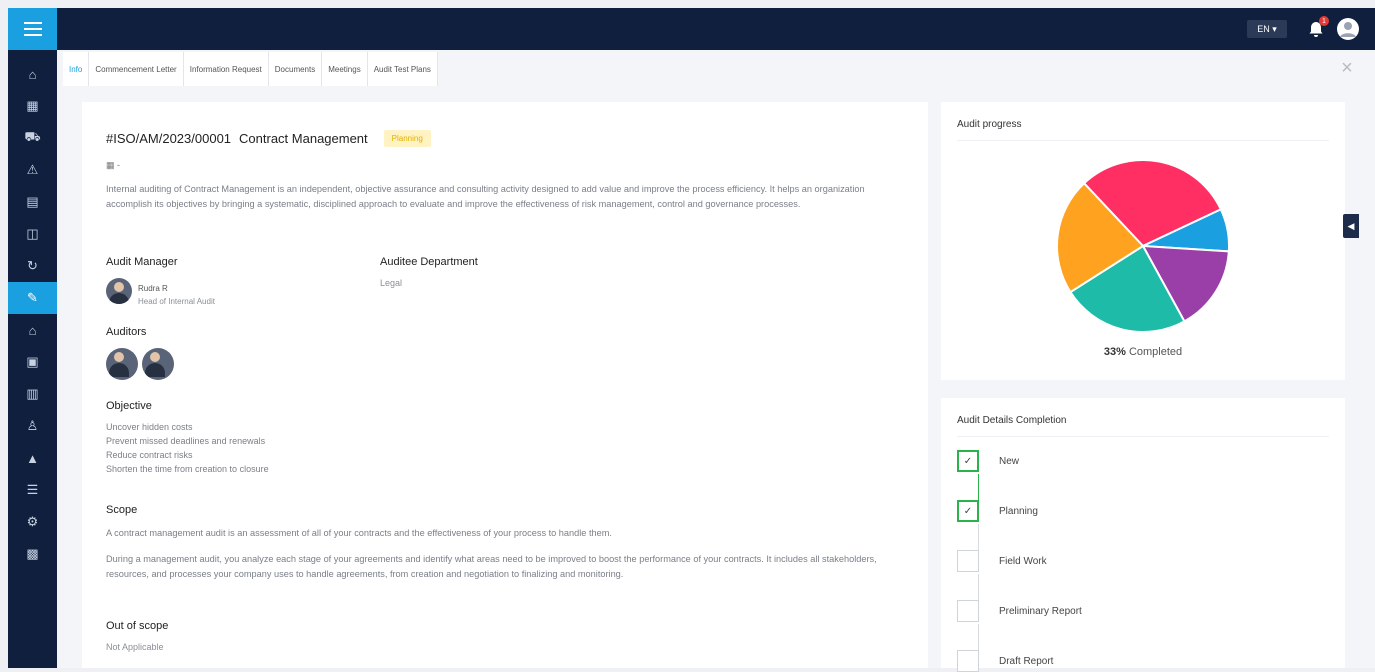 The image size is (1375, 672). Describe the element at coordinates (32, 362) in the screenshot. I see `file-icon: ▣` at that location.